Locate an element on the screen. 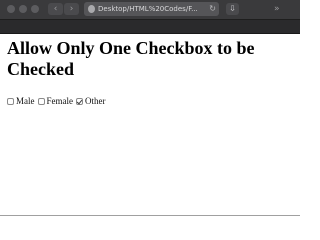 Image resolution: width=320 pixels, height=240 pixels. checkbox-group: Male Female Other is located at coordinates (58, 101).